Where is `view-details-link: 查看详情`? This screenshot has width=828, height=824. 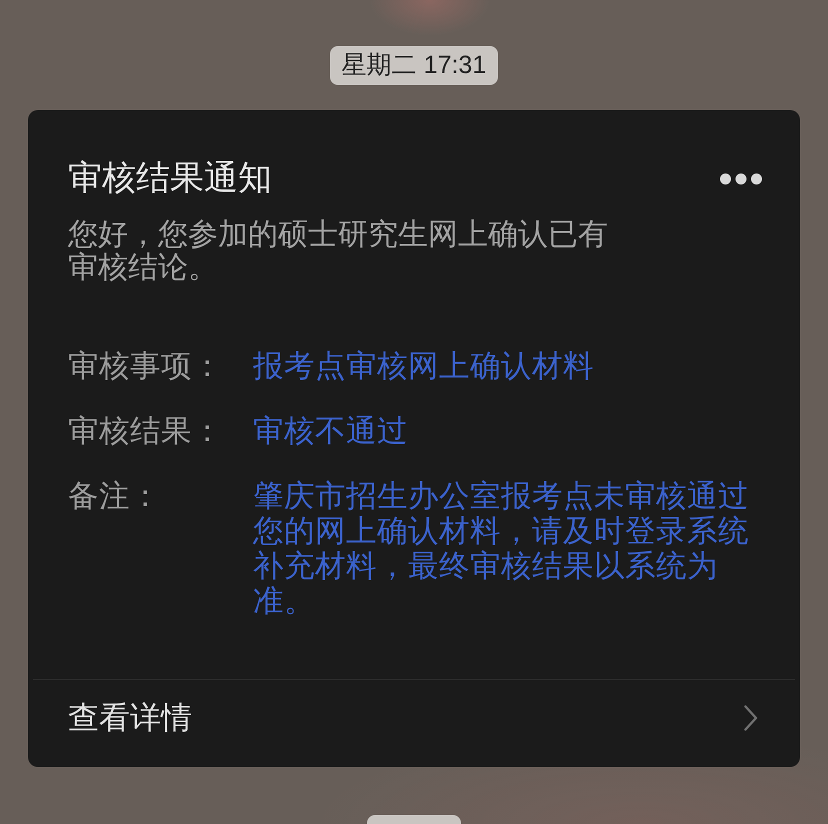
view-details-link: 查看详情 is located at coordinates (414, 723).